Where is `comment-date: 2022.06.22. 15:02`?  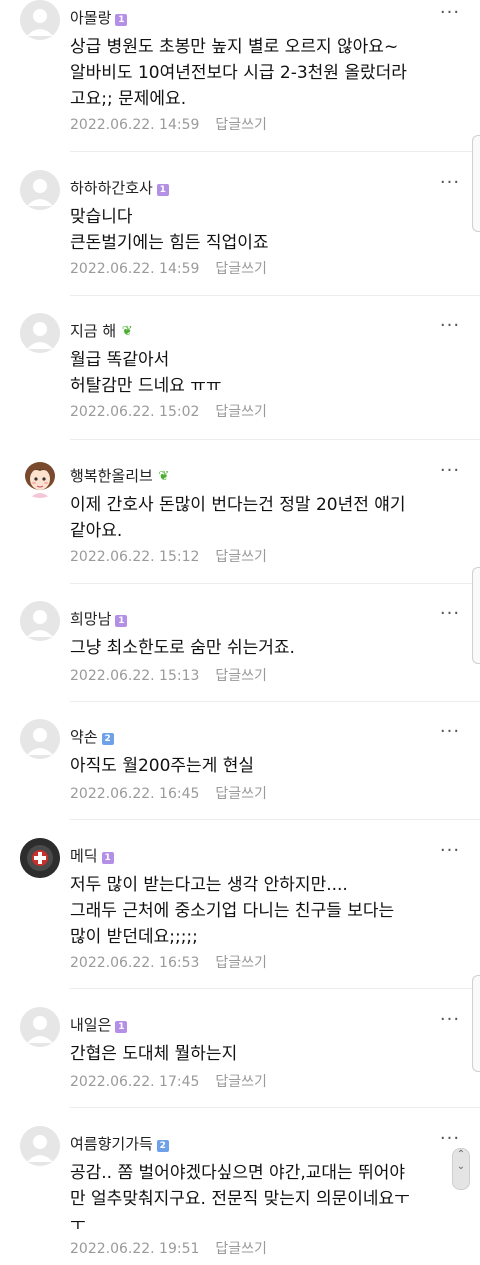 comment-date: 2022.06.22. 15:02 is located at coordinates (135, 412).